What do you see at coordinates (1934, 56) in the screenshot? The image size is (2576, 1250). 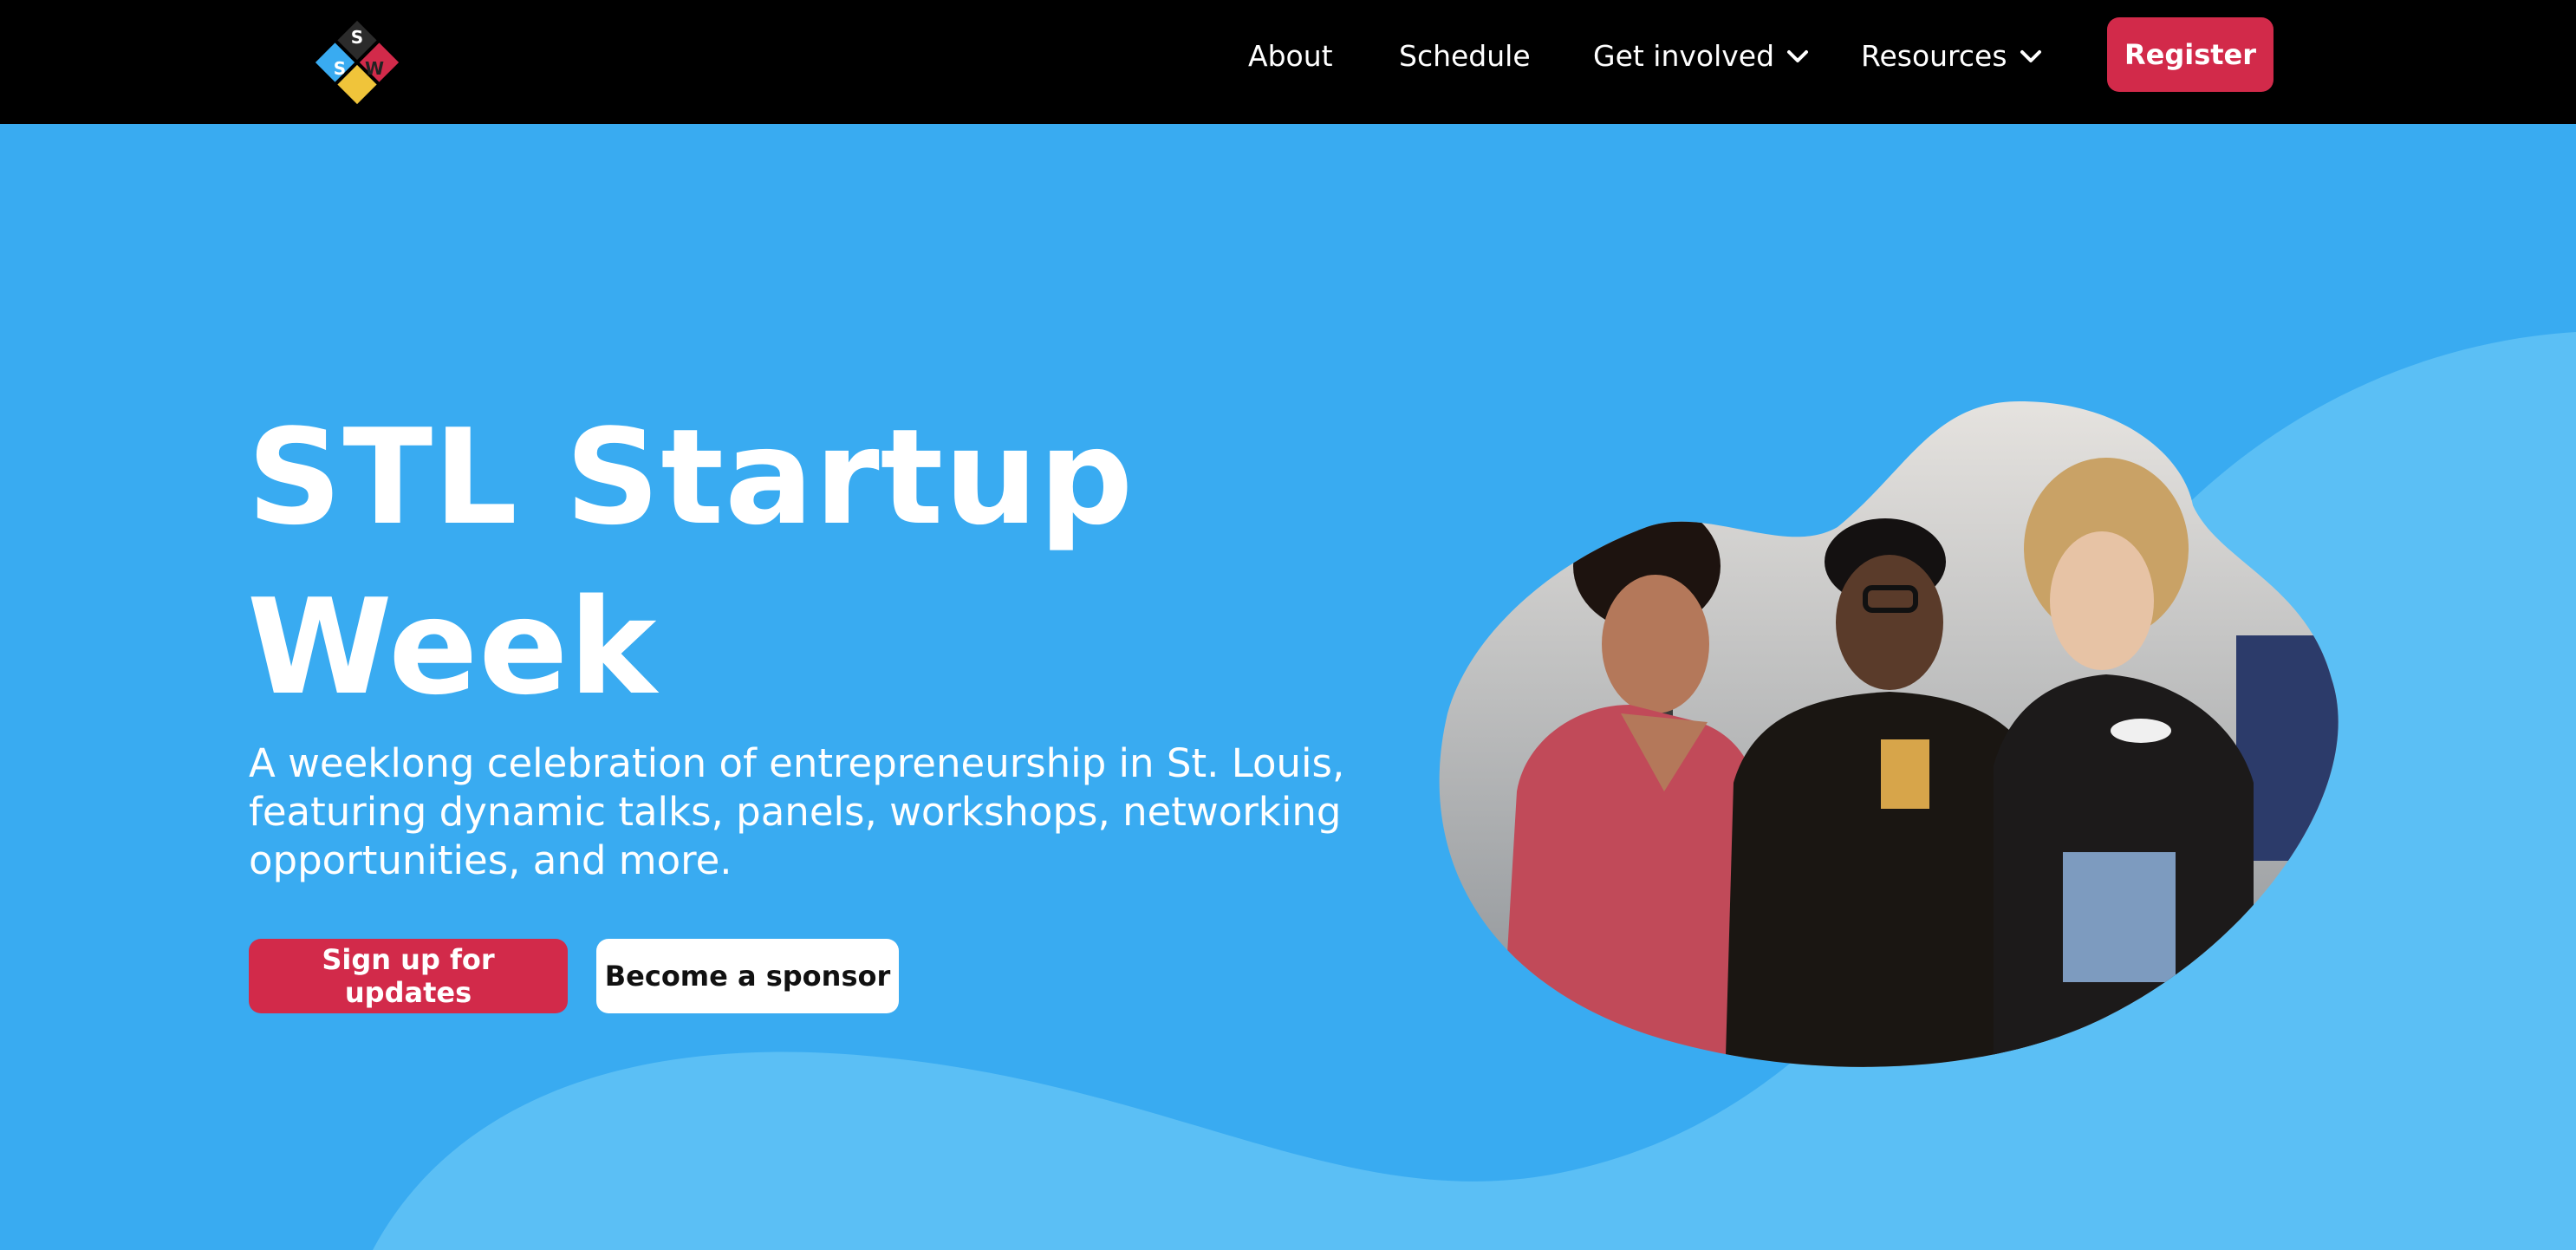 I see `nav-resources-label: Resources` at bounding box center [1934, 56].